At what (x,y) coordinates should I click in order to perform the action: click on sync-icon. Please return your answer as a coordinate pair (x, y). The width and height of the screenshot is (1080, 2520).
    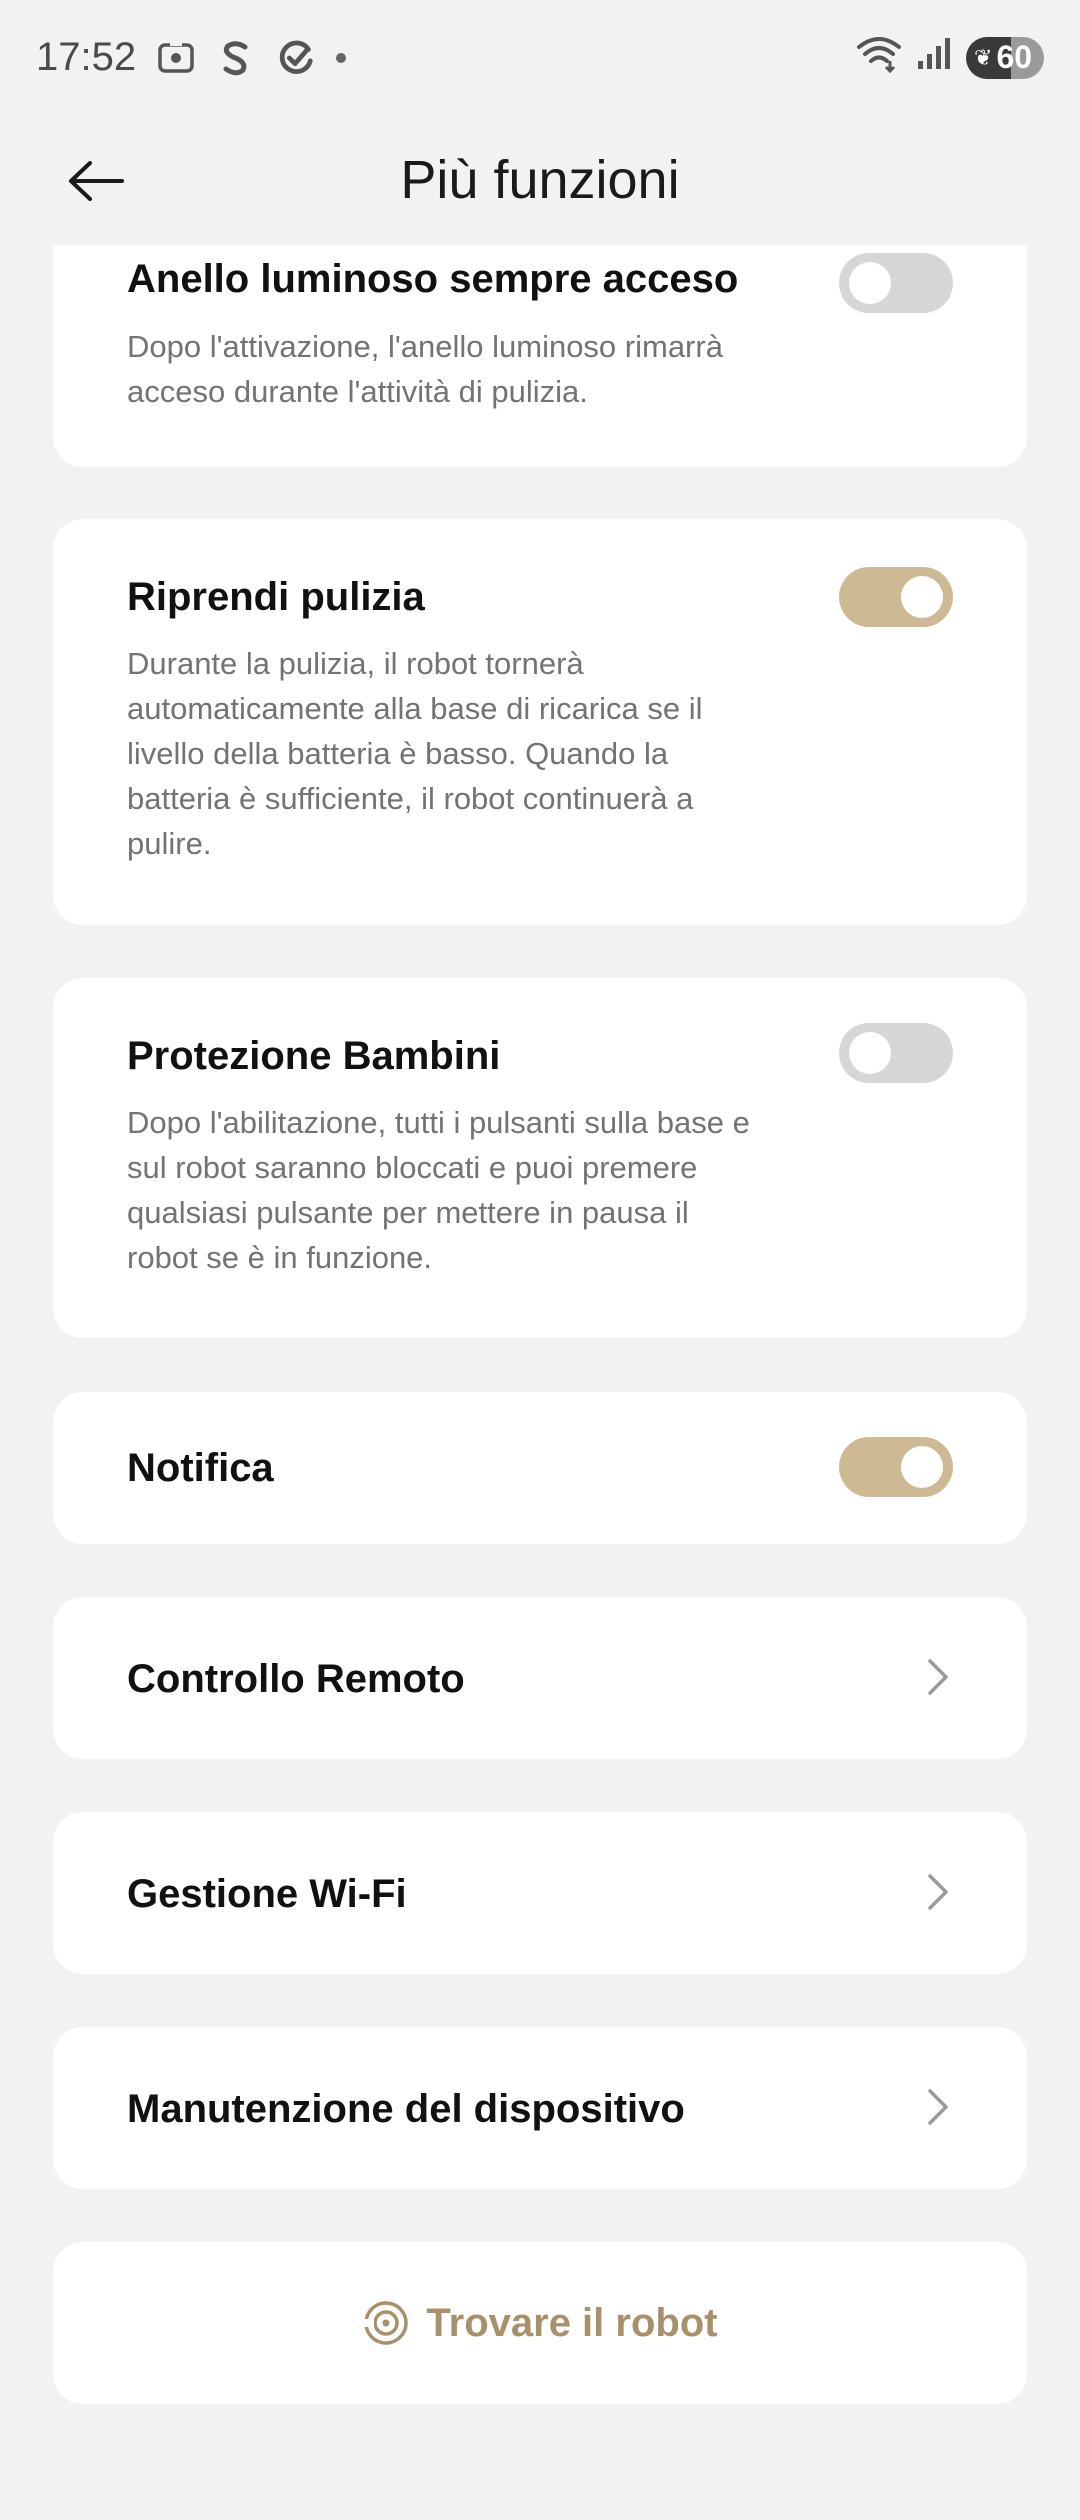
    Looking at the image, I should click on (296, 58).